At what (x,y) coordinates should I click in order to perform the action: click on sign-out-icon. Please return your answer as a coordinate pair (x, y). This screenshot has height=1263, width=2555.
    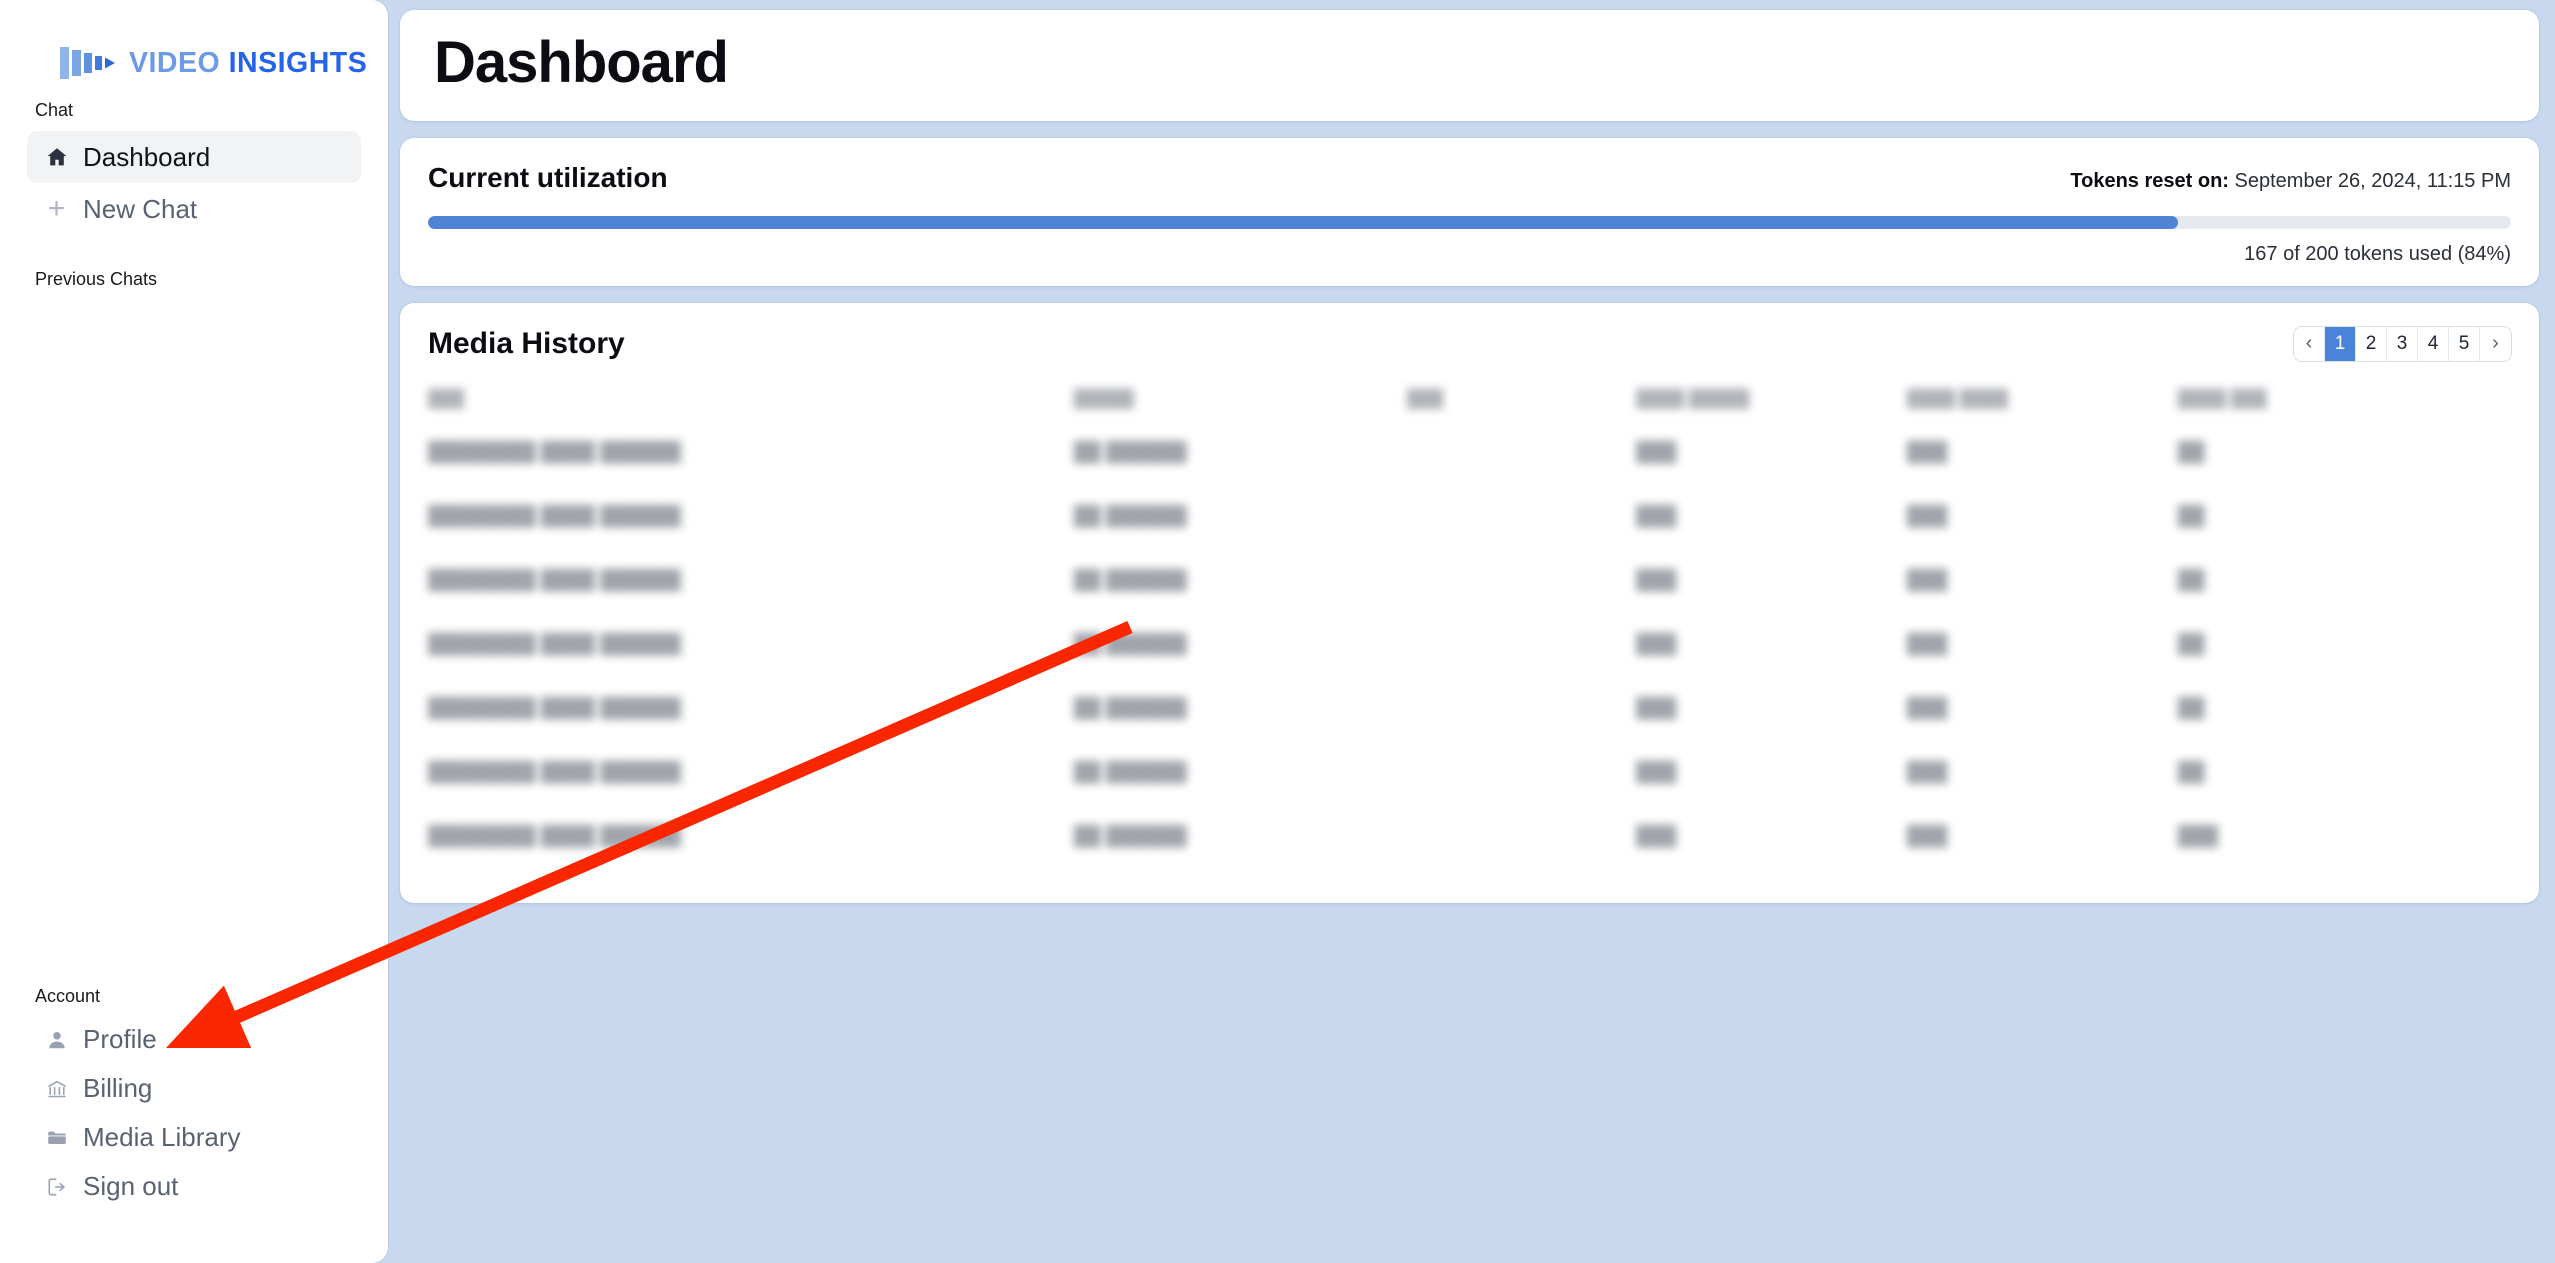
    Looking at the image, I should click on (56, 1186).